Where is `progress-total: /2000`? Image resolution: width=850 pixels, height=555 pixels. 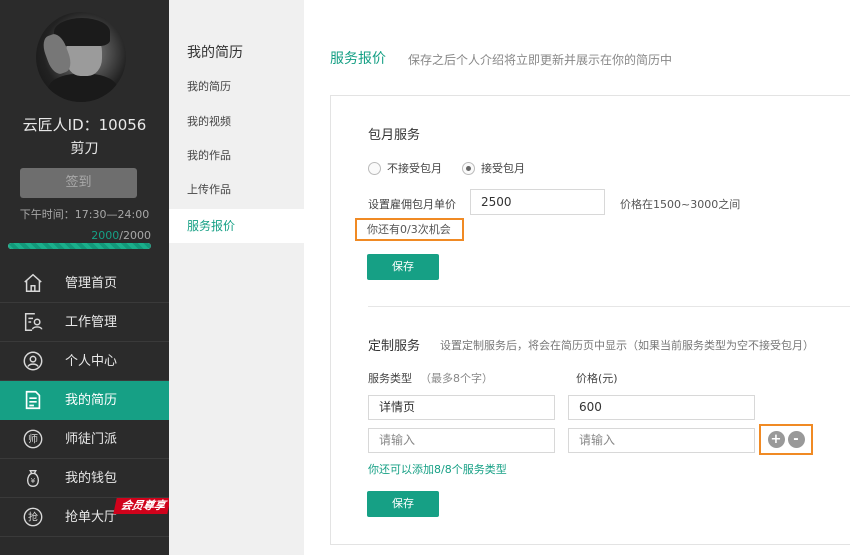 progress-total: /2000 is located at coordinates (135, 235).